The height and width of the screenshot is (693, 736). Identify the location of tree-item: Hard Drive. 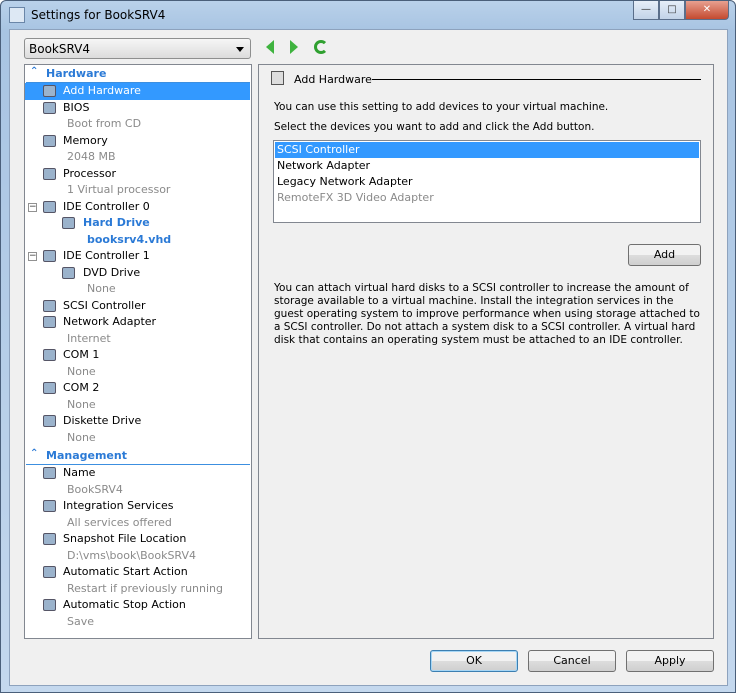
(138, 223).